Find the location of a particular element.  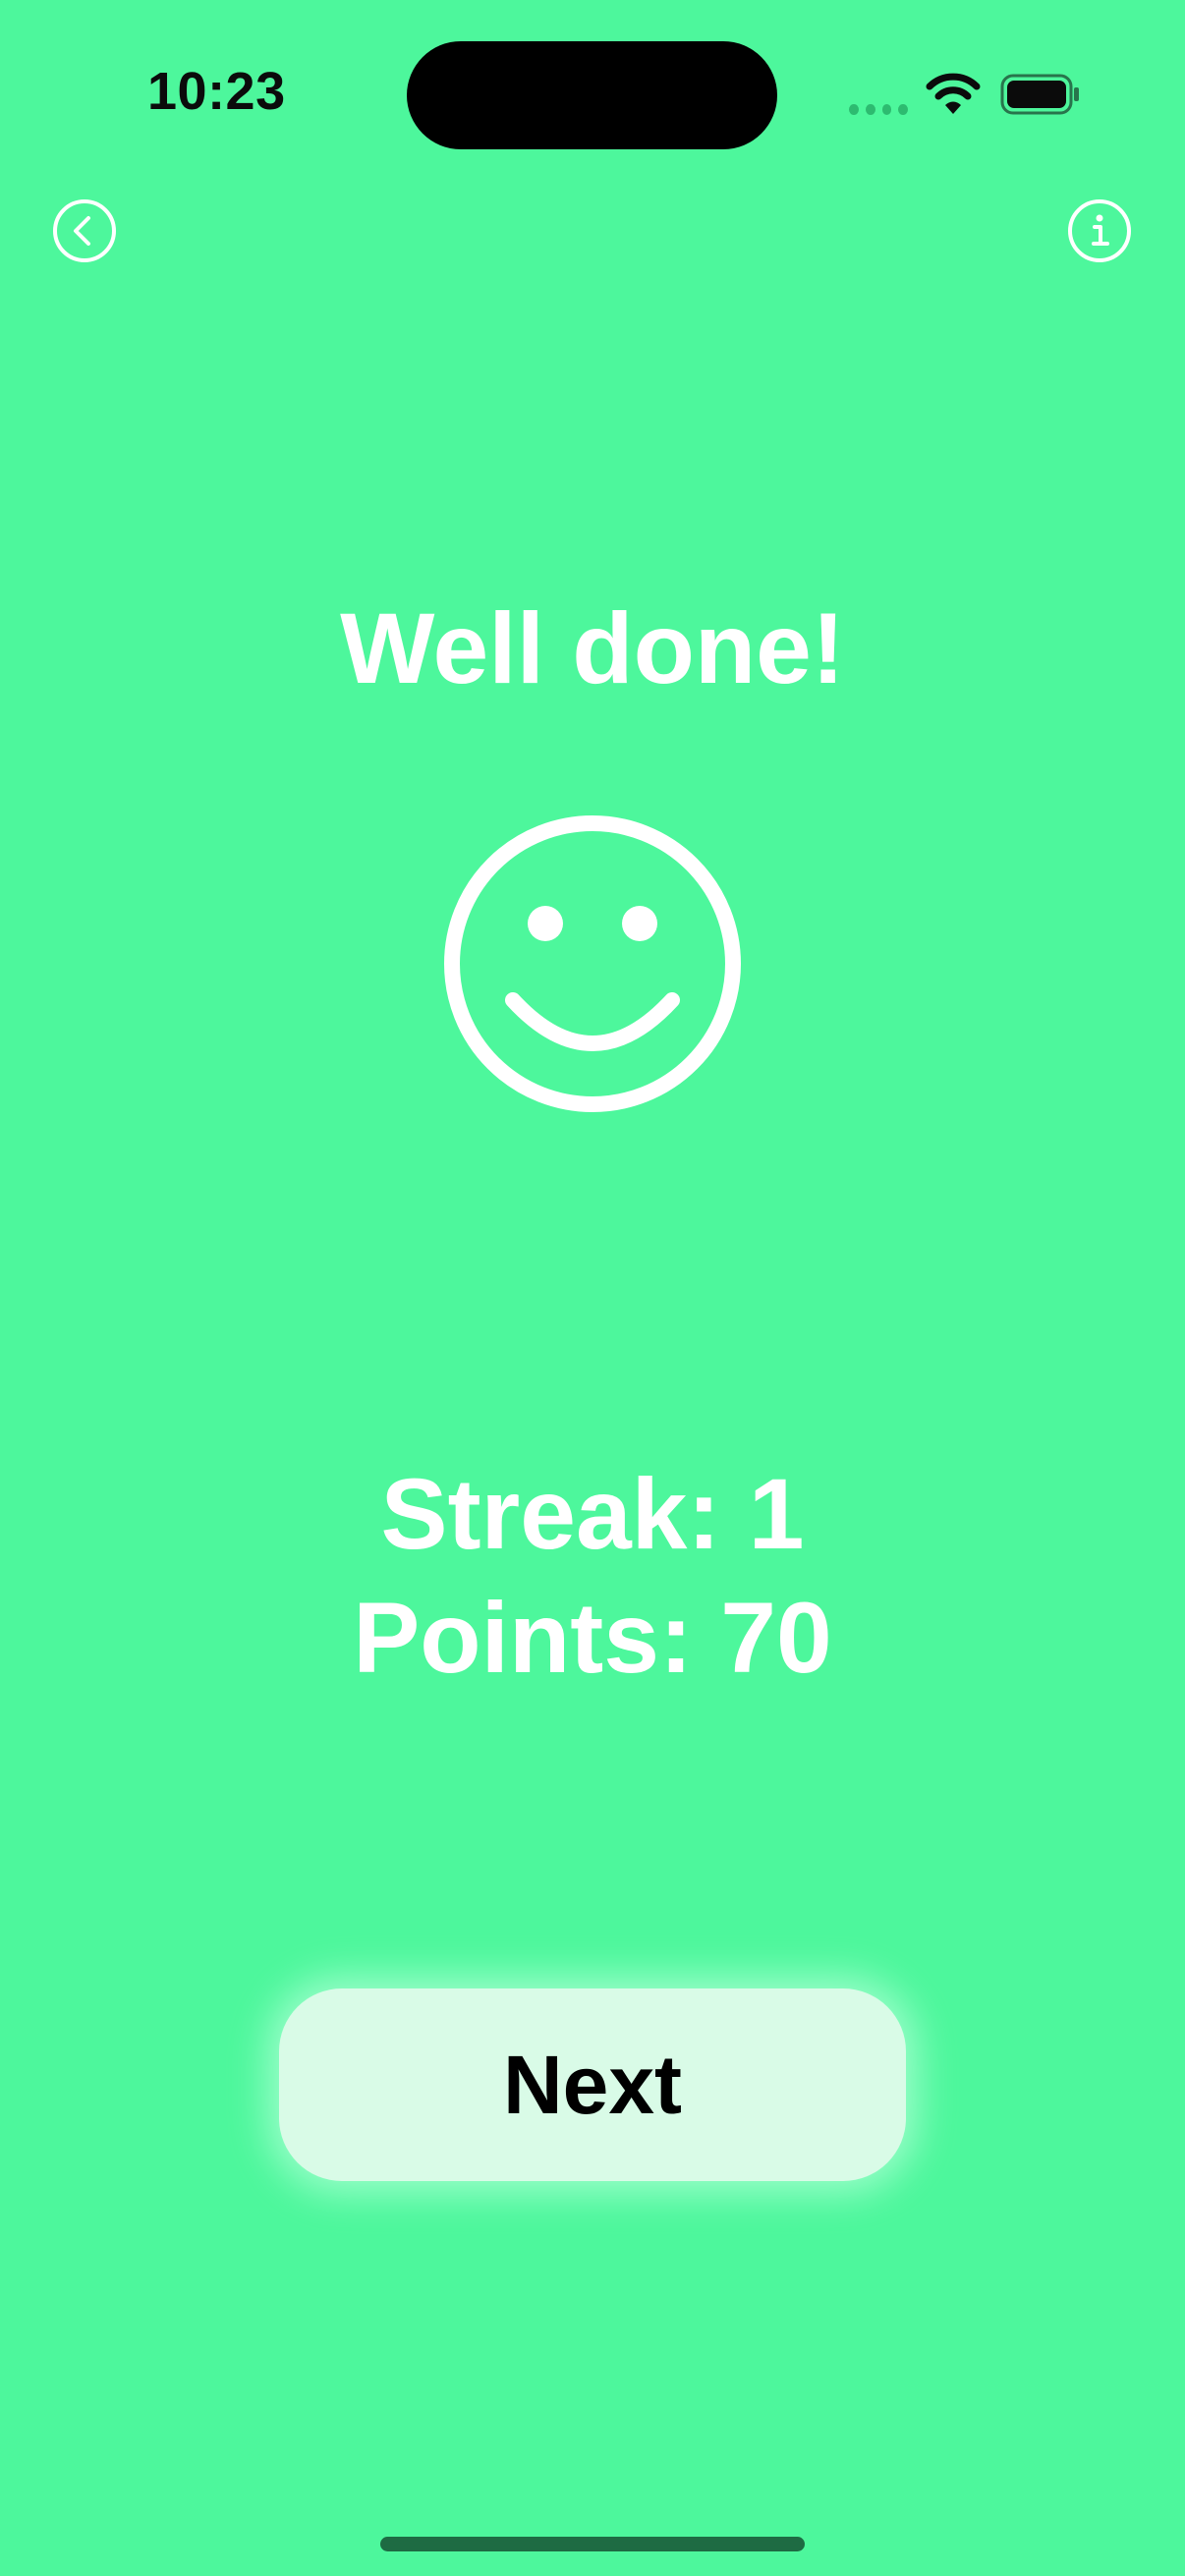

home-indicator is located at coordinates (592, 2544).